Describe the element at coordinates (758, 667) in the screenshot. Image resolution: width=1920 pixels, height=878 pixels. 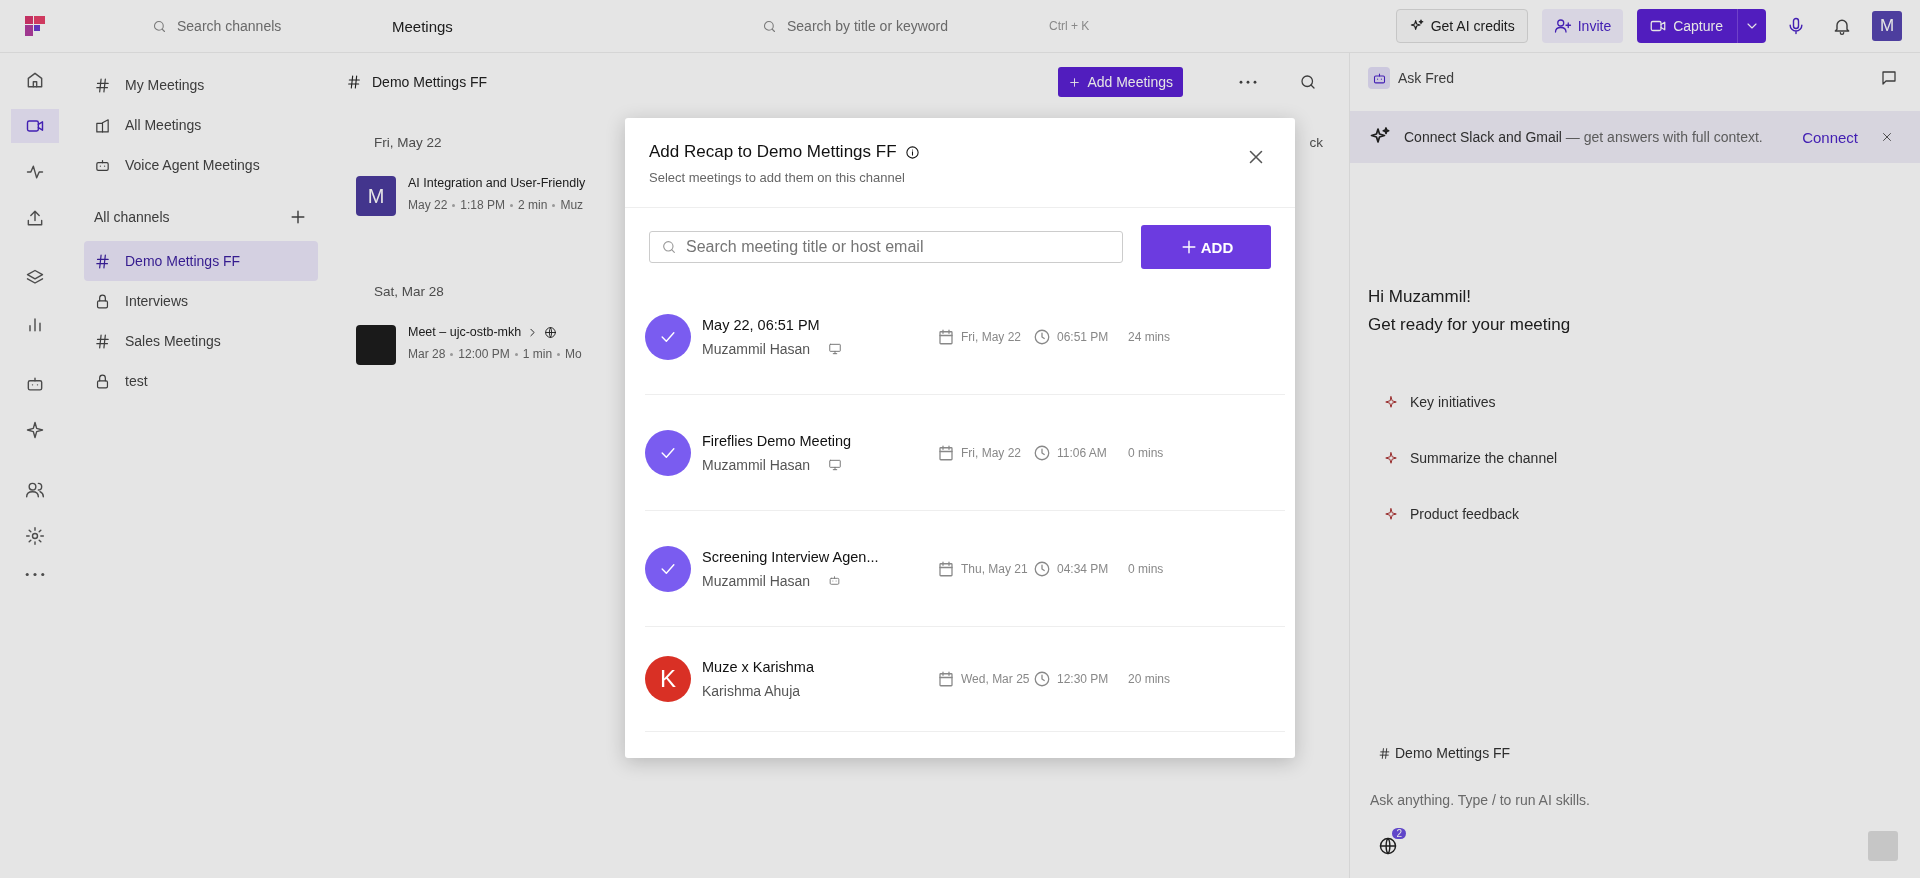
I see `meeting-title: Muze x Karishma` at that location.